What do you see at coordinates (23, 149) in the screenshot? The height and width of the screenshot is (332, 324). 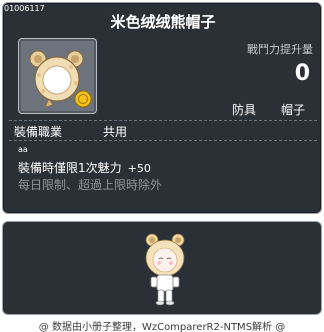 I see `description-small-text: aa` at bounding box center [23, 149].